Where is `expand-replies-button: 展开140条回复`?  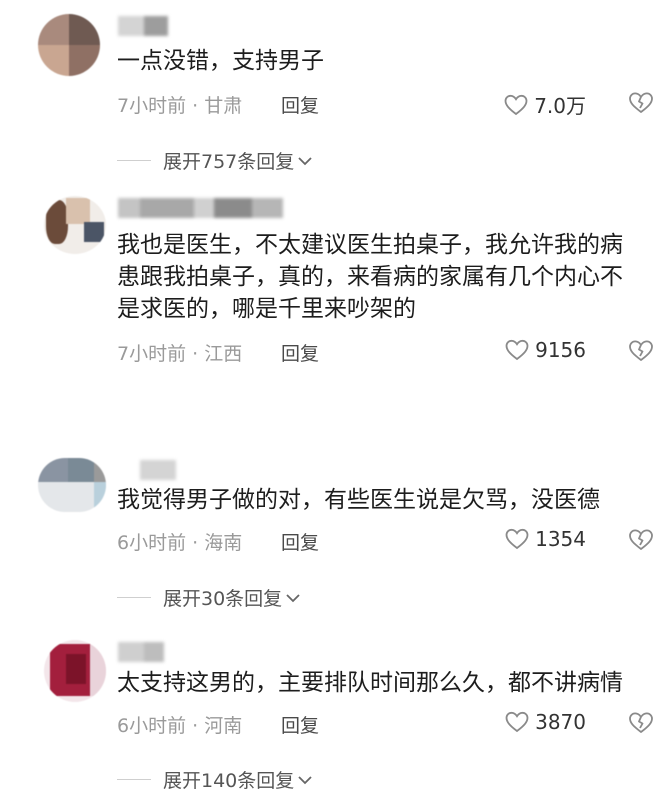 expand-replies-button: 展开140条回复 is located at coordinates (215, 778).